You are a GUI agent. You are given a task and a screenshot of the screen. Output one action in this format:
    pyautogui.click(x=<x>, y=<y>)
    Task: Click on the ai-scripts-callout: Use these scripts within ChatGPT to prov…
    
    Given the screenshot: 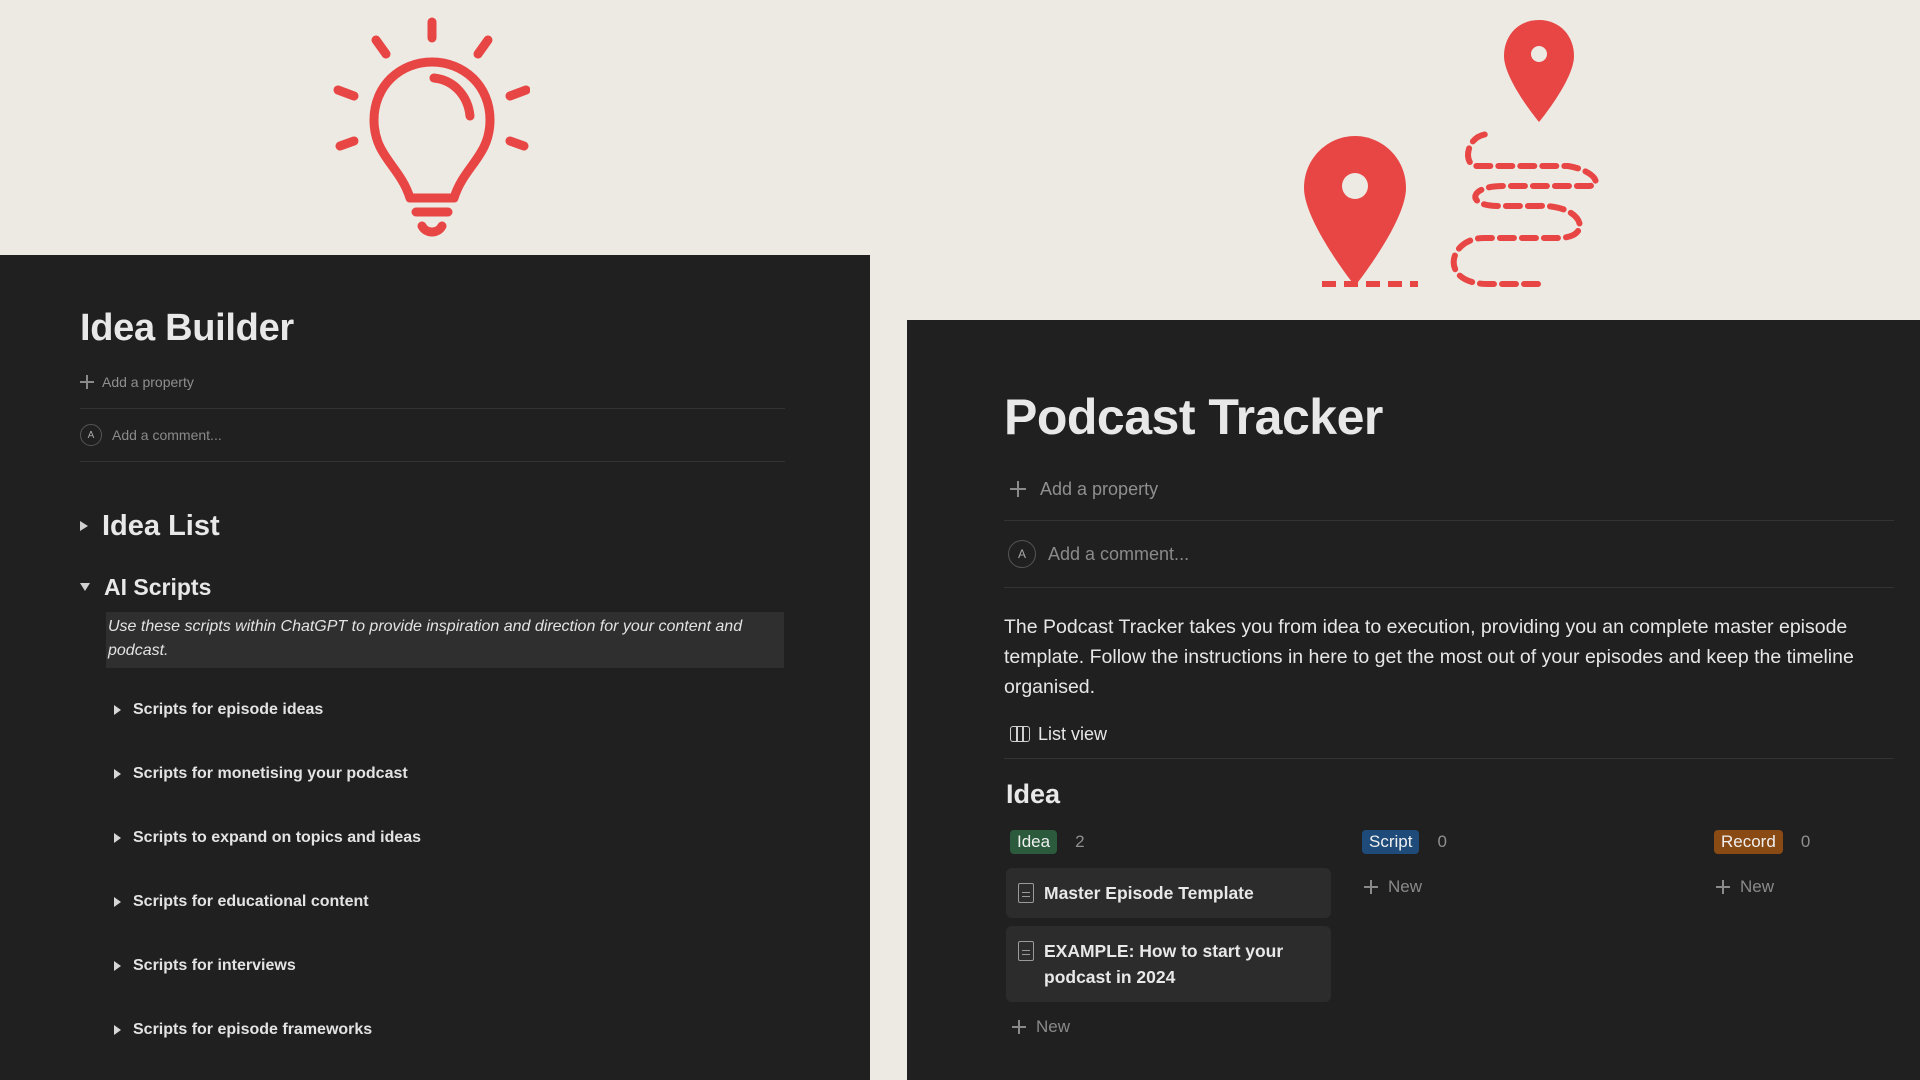 What is the action you would take?
    pyautogui.click(x=445, y=640)
    